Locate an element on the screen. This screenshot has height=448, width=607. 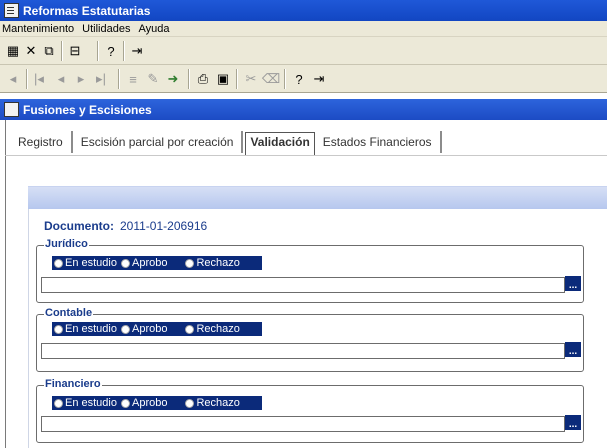
observation-field-juridico is located at coordinates (303, 285).